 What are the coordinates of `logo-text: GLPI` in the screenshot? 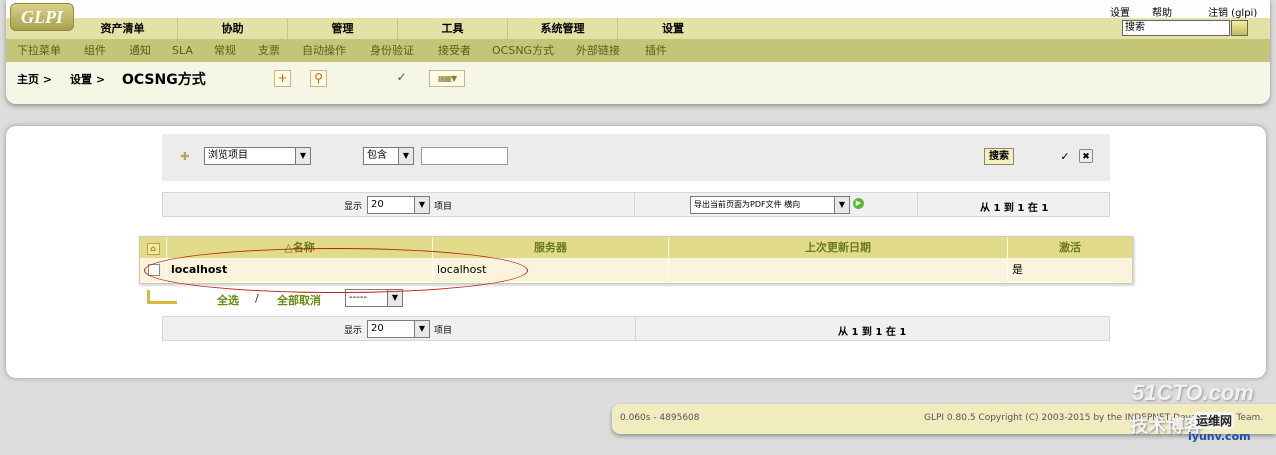 It's located at (42, 17).